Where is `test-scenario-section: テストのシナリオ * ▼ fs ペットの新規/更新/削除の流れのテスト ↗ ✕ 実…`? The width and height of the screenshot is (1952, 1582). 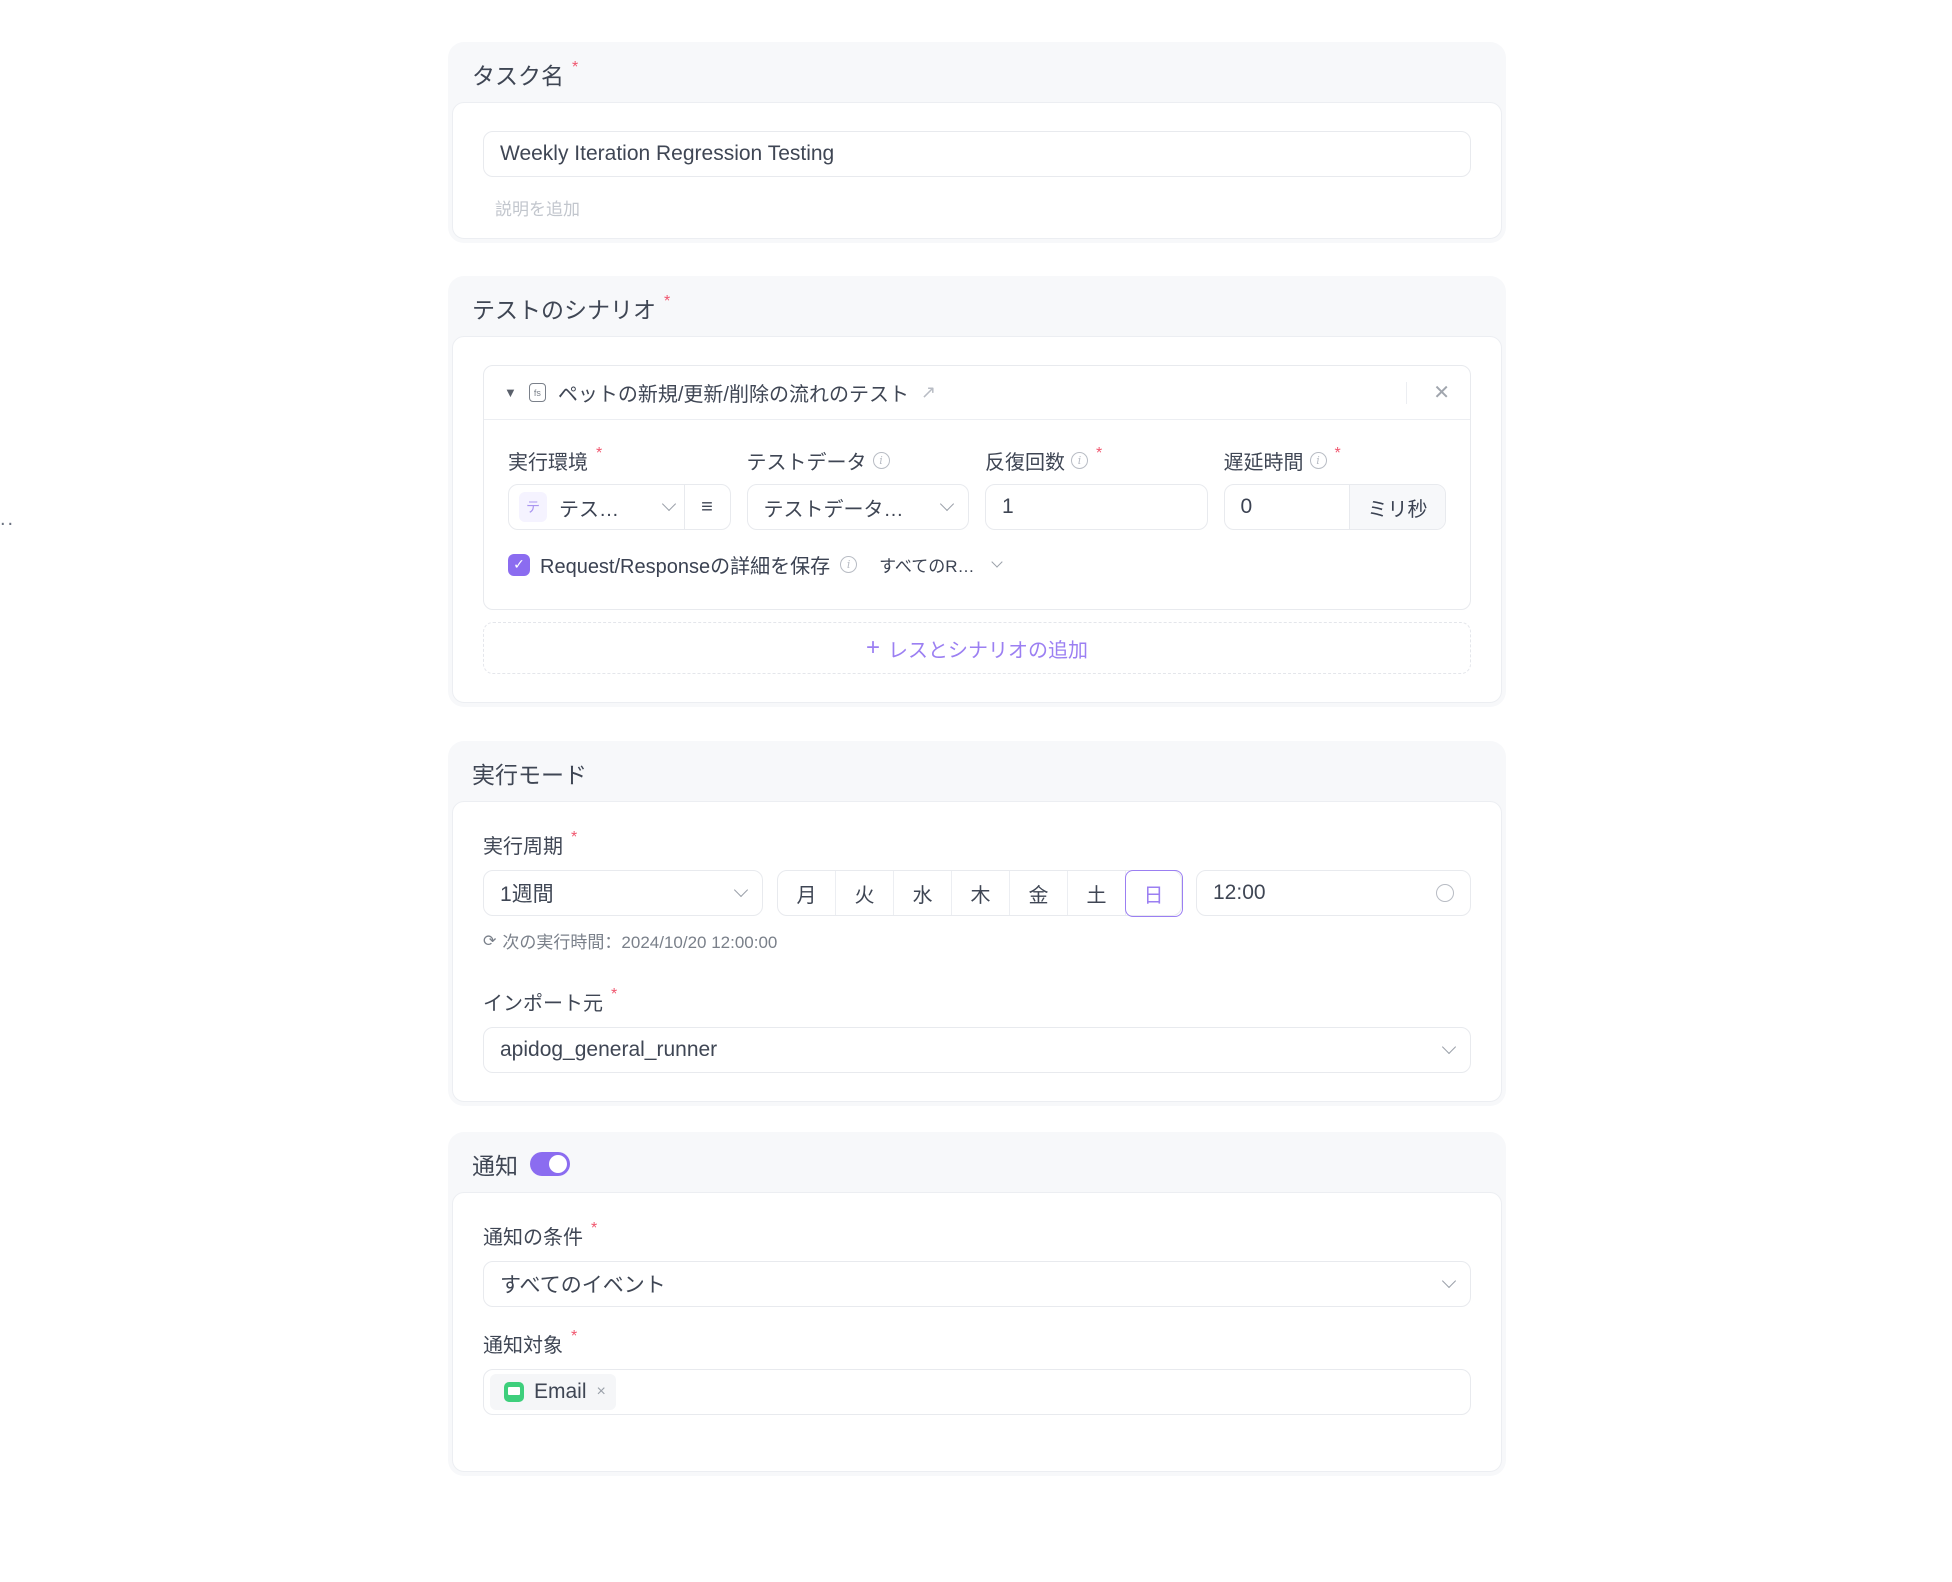 test-scenario-section: テストのシナリオ * ▼ fs ペットの新規/更新/削除の流れのテスト ↗ ✕ 実… is located at coordinates (977, 491).